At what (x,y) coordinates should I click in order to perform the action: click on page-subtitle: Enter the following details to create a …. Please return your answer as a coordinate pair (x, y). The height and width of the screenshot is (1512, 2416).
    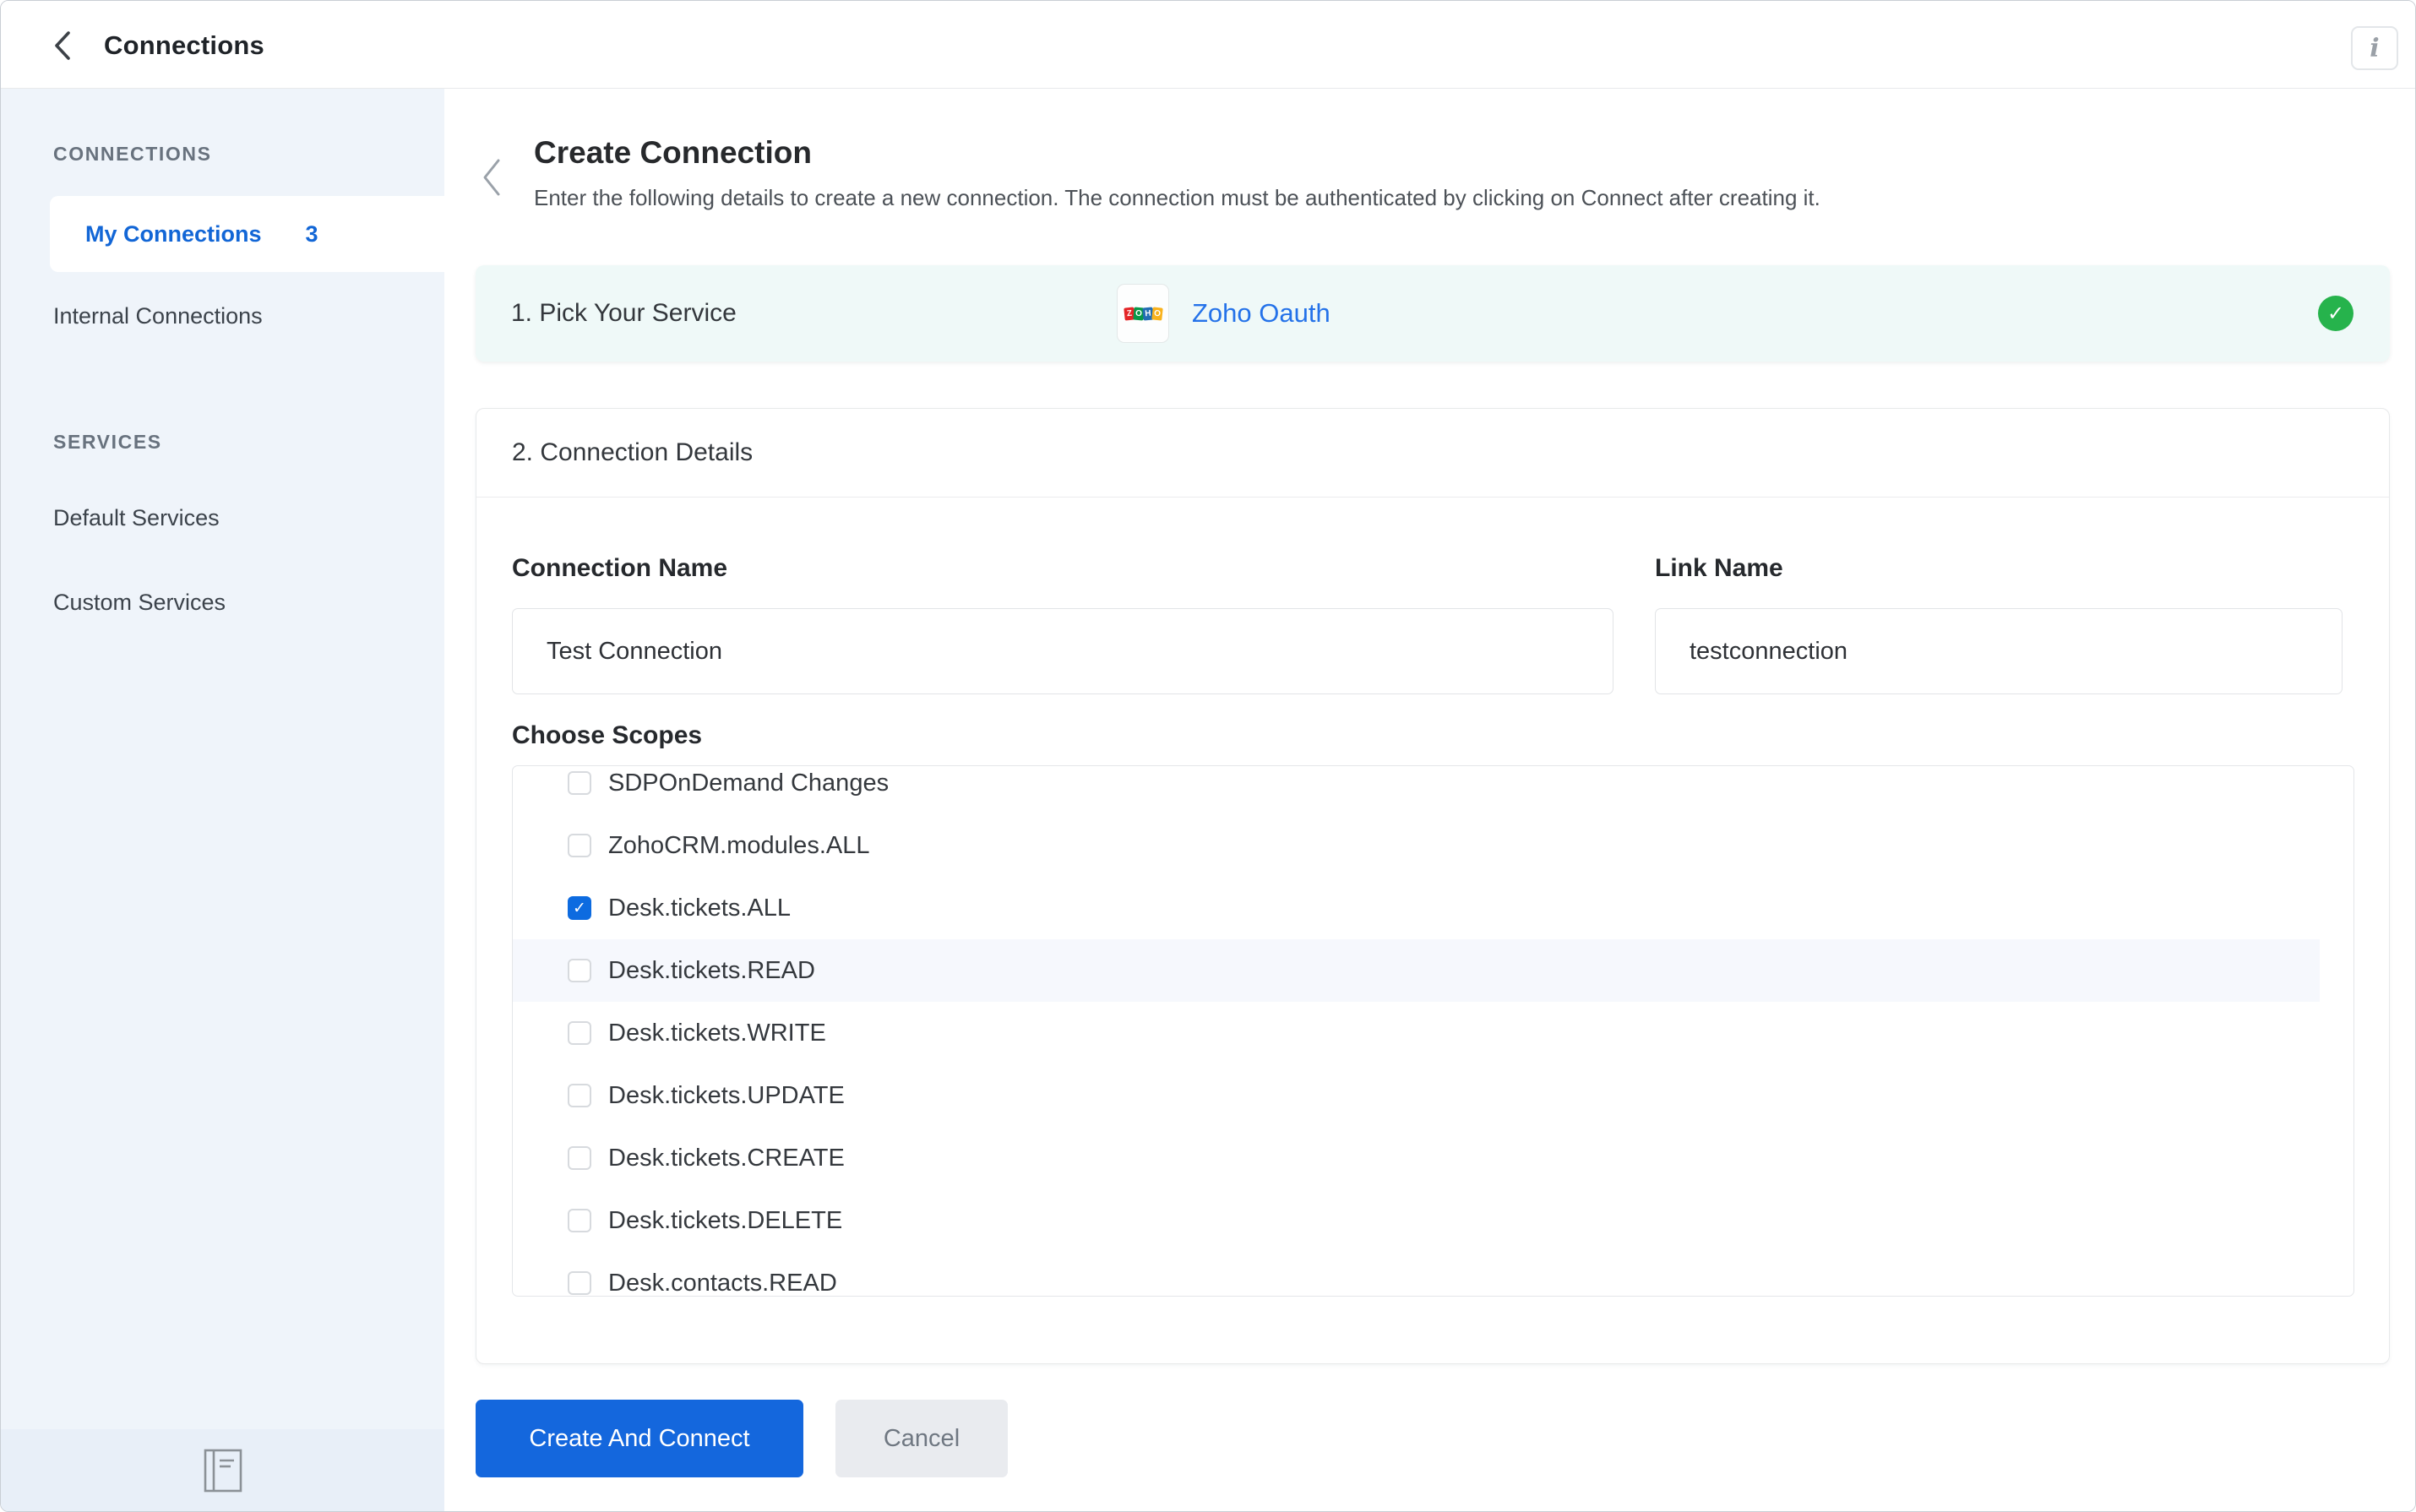
    Looking at the image, I should click on (1177, 198).